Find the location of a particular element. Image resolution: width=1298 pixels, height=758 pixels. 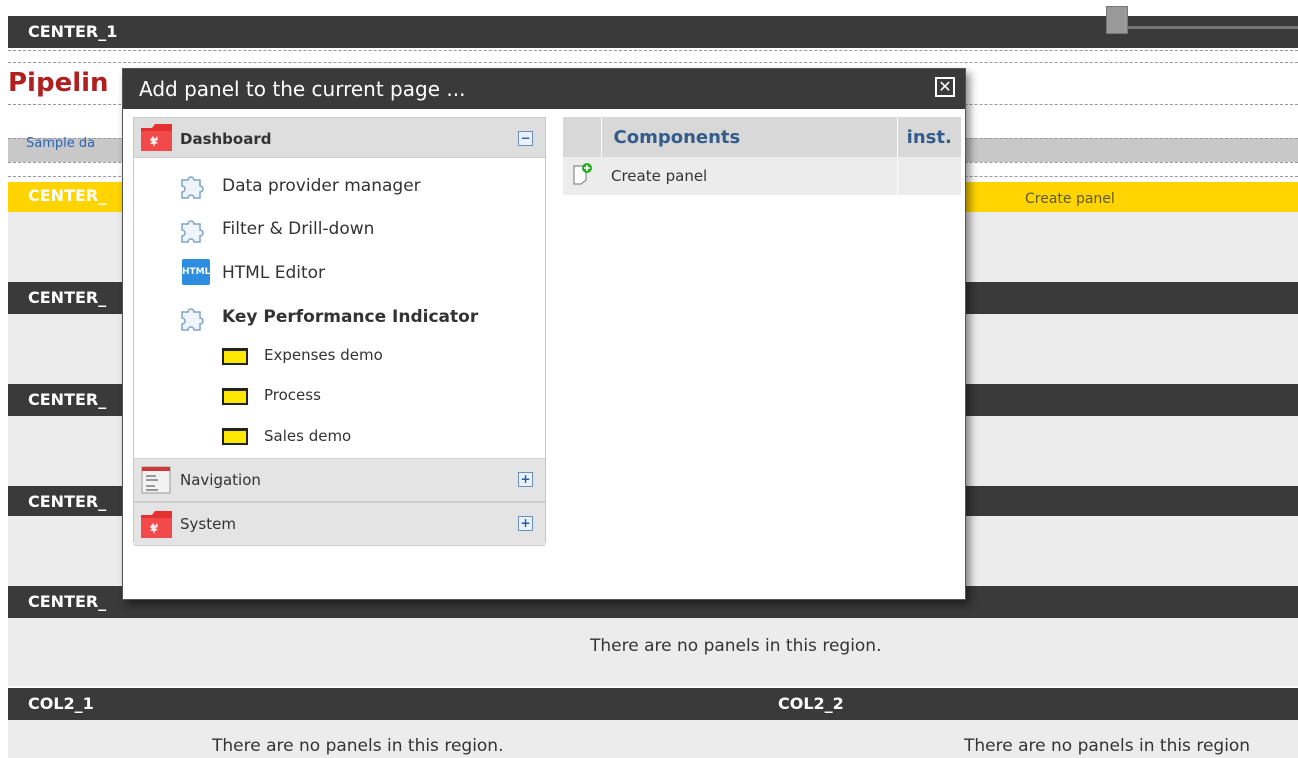

tree-group-label: Navigation is located at coordinates (220, 480).